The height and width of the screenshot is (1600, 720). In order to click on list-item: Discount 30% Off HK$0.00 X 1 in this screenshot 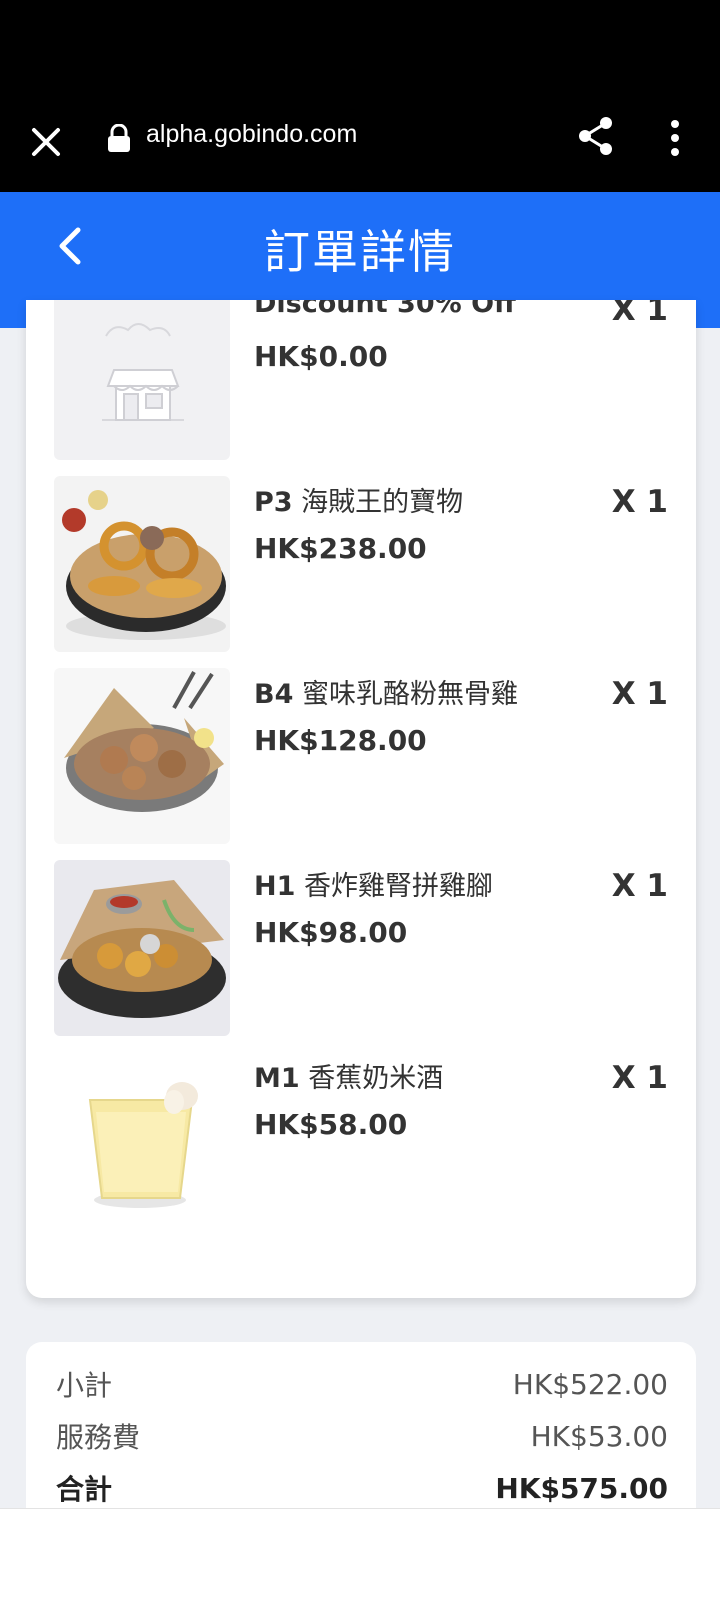, I will do `click(361, 380)`.